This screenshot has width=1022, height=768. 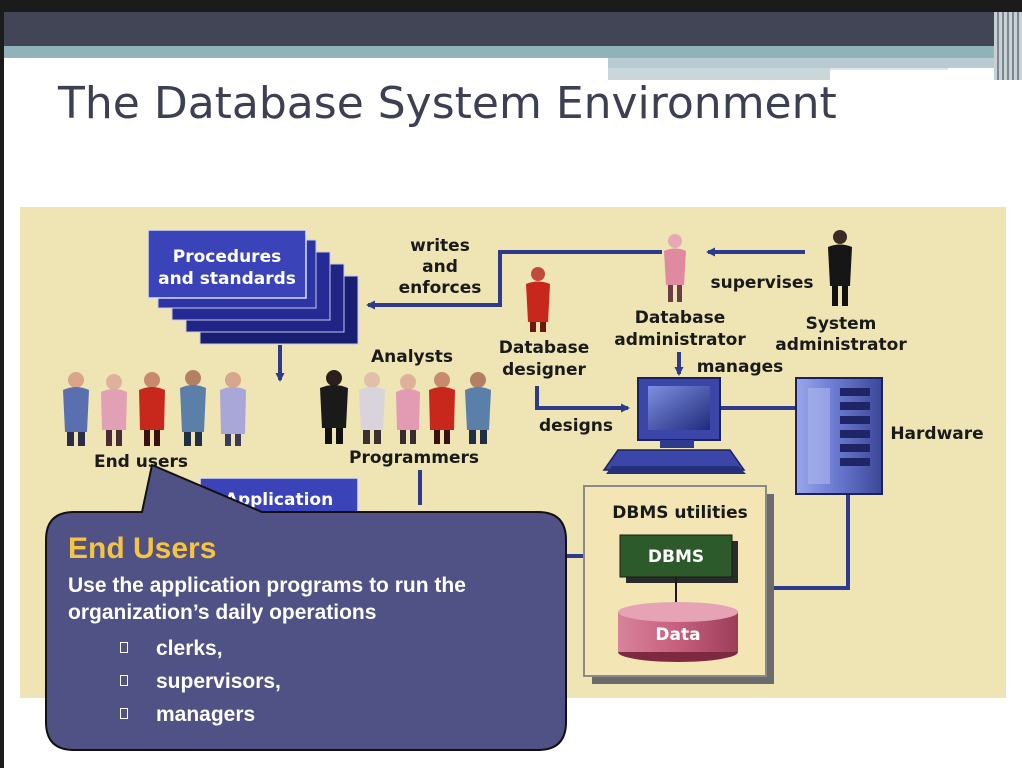 What do you see at coordinates (218, 681) in the screenshot?
I see `list-item-text: supervisors,` at bounding box center [218, 681].